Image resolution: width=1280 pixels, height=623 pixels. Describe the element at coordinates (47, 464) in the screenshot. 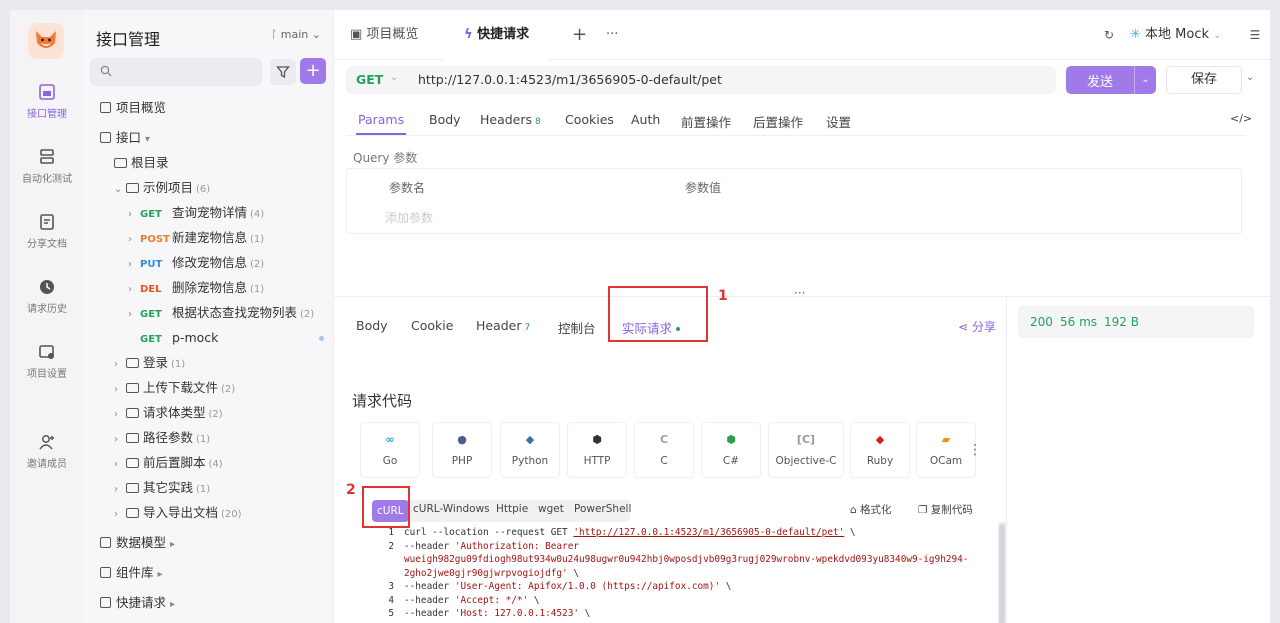

I see `rail-label: 邀请成员` at that location.